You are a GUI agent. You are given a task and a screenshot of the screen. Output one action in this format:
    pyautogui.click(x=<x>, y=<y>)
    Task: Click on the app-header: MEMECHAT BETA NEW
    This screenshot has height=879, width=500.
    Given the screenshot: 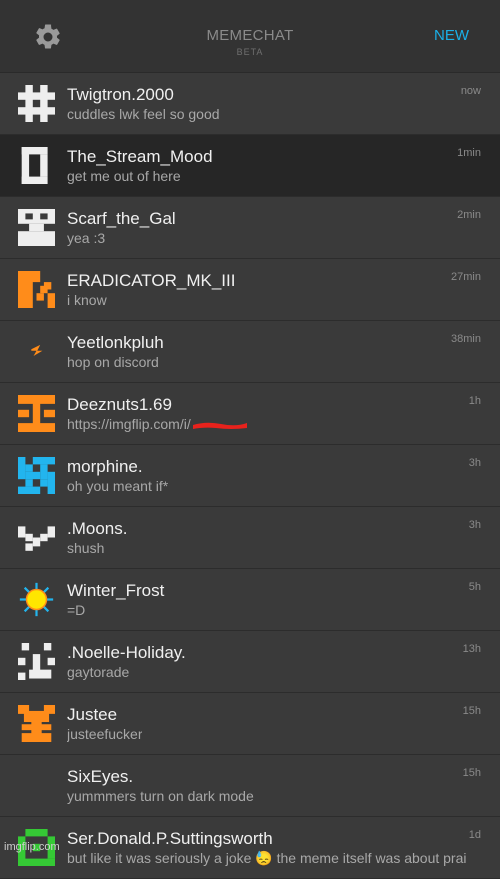 What is the action you would take?
    pyautogui.click(x=250, y=36)
    